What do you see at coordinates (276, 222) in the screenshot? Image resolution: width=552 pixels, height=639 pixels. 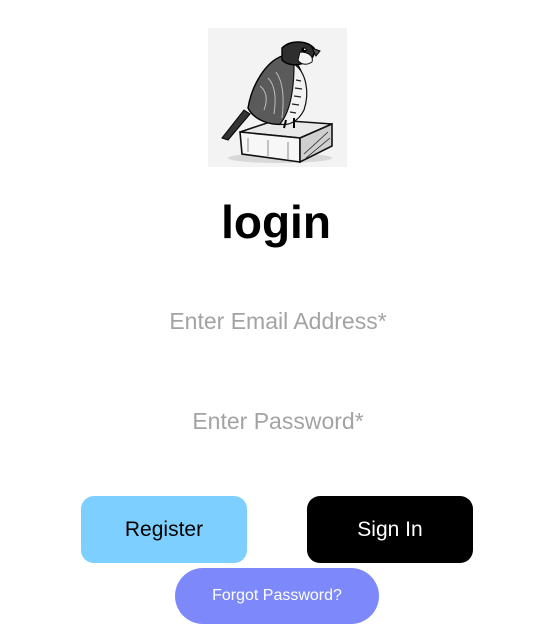 I see `page-title: login` at bounding box center [276, 222].